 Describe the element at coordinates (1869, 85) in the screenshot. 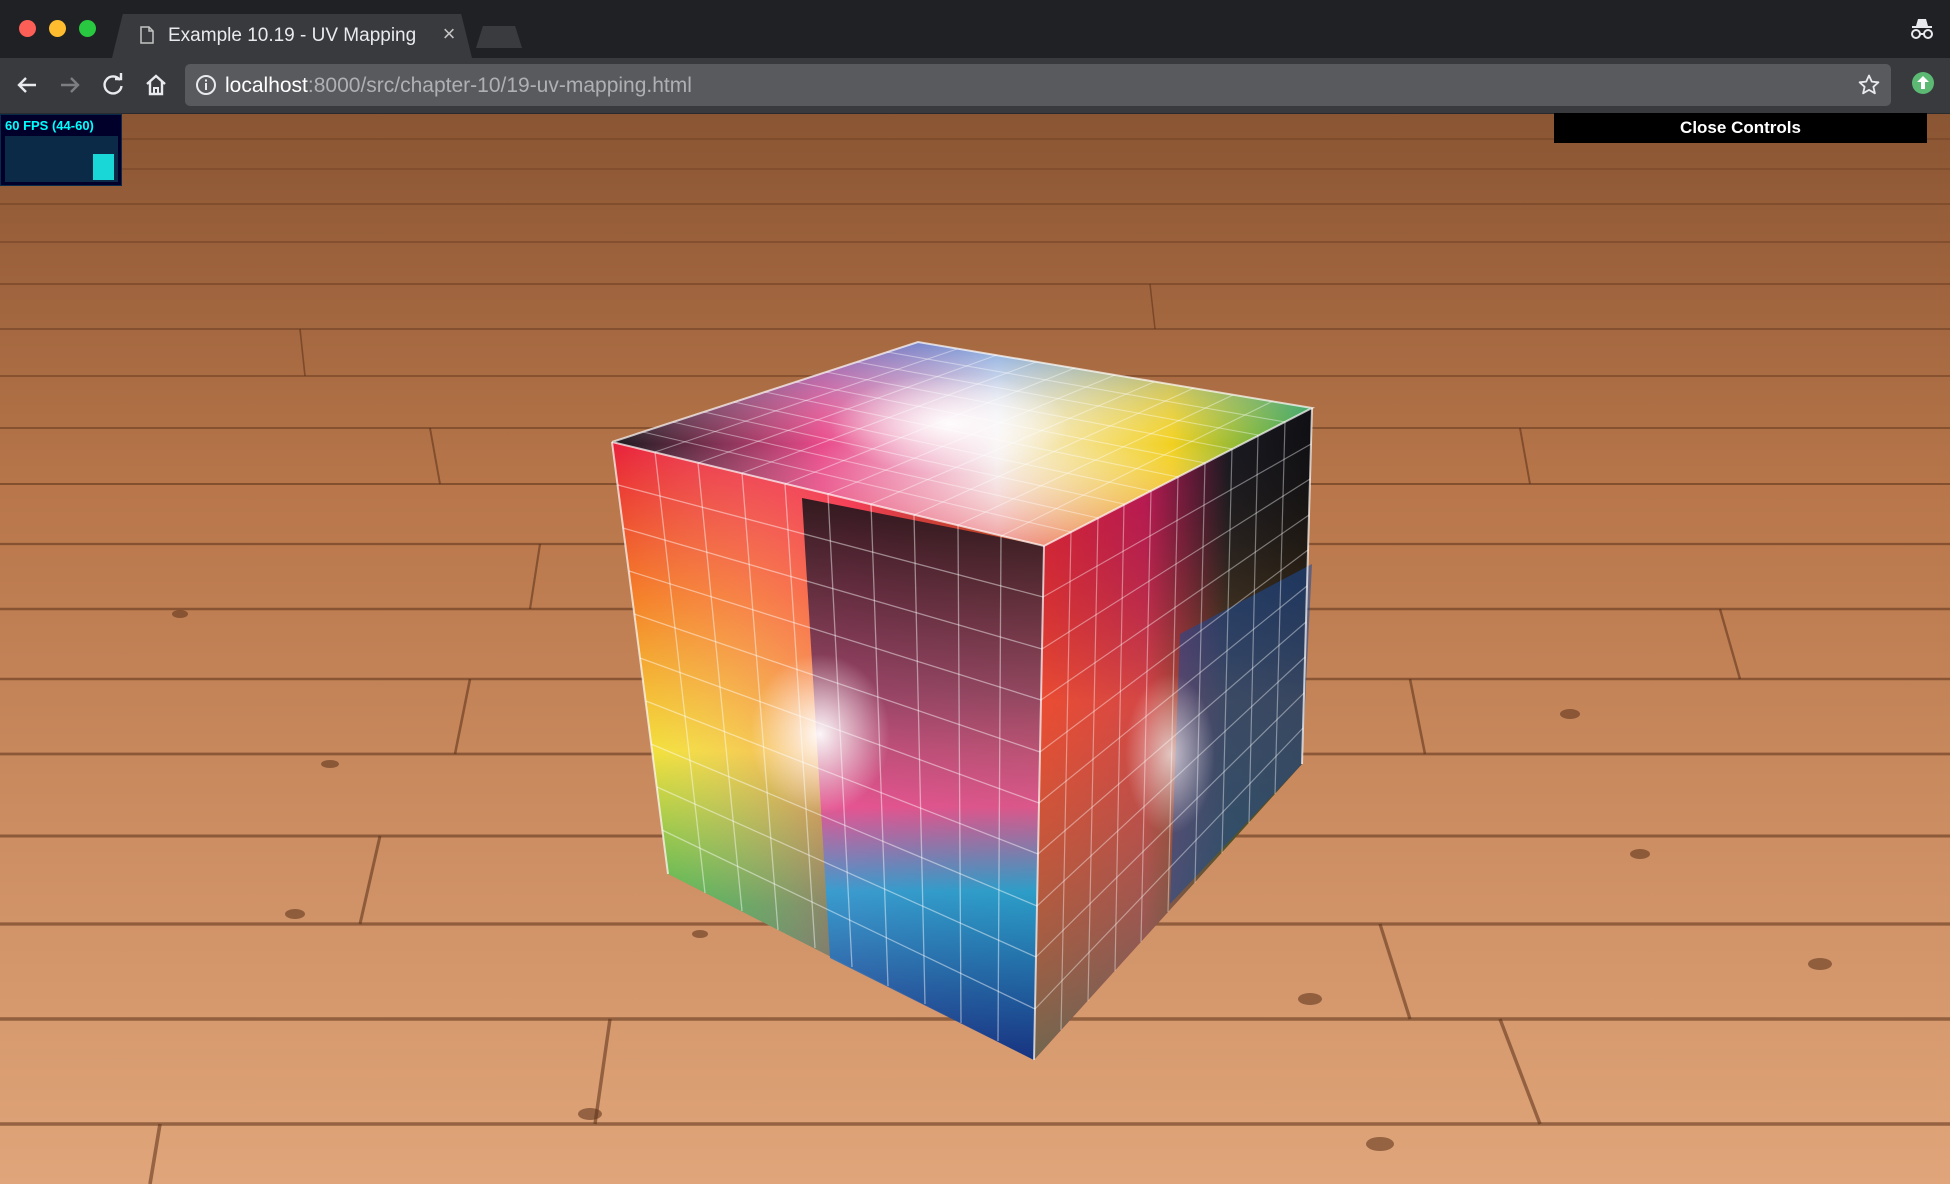

I see `bookmark-star-icon` at that location.